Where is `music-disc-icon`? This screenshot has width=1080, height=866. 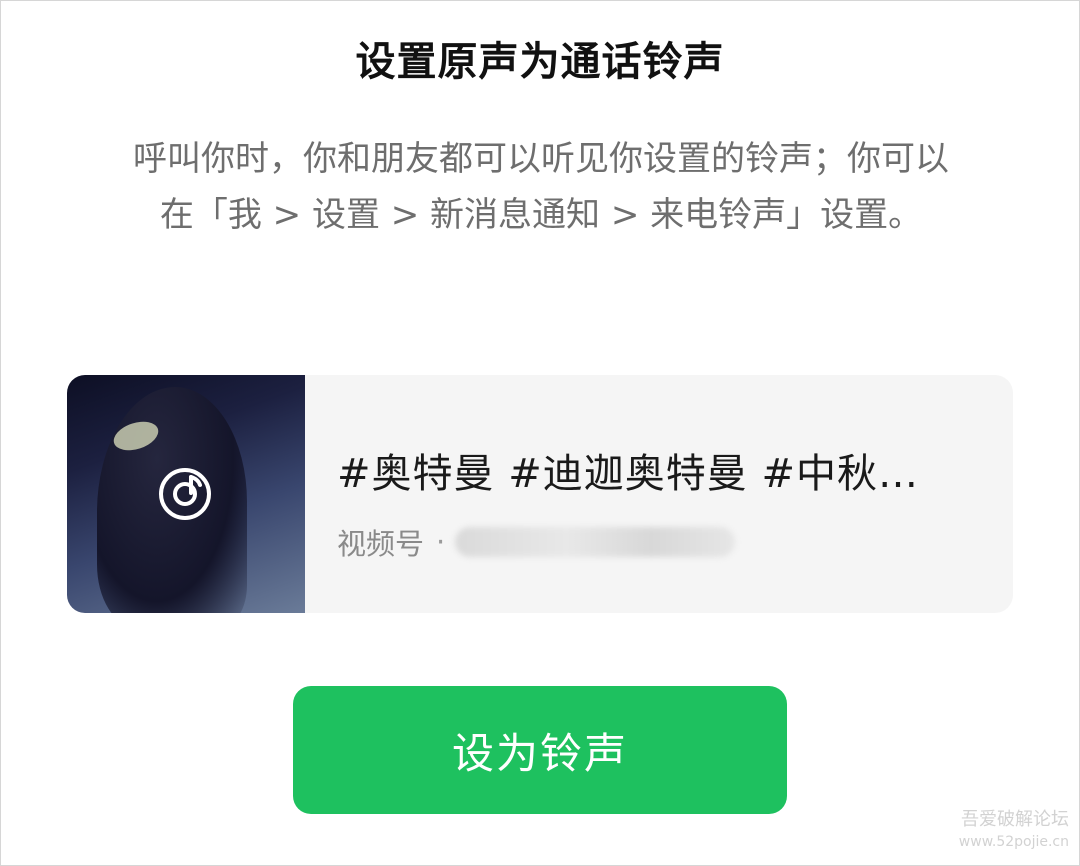
music-disc-icon is located at coordinates (185, 494).